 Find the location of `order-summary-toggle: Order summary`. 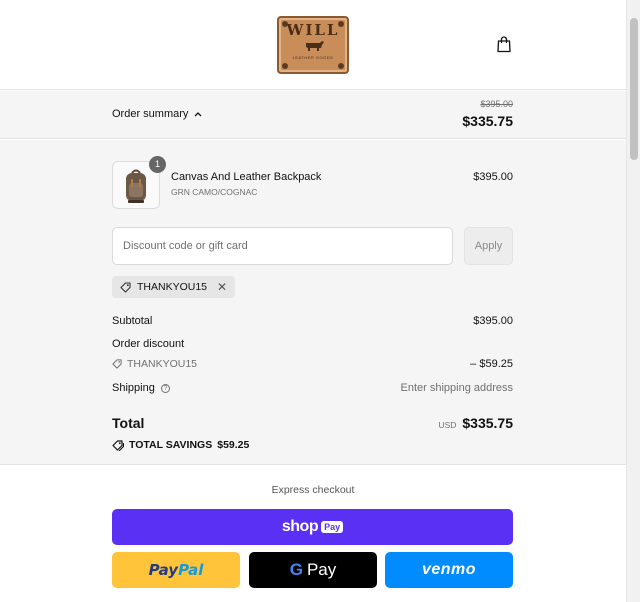

order-summary-toggle: Order summary is located at coordinates (157, 114).